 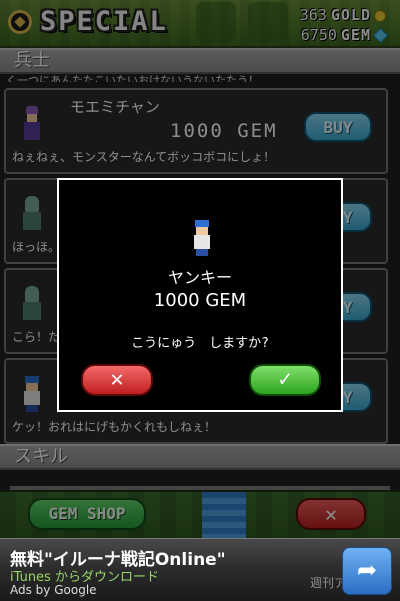 What do you see at coordinates (285, 380) in the screenshot?
I see `confirm-button: ✓` at bounding box center [285, 380].